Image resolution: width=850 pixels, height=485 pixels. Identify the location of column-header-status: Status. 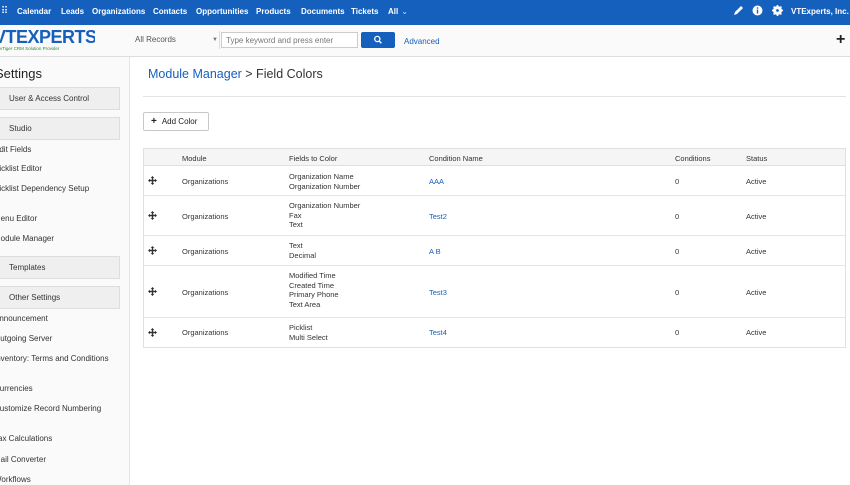
(756, 158).